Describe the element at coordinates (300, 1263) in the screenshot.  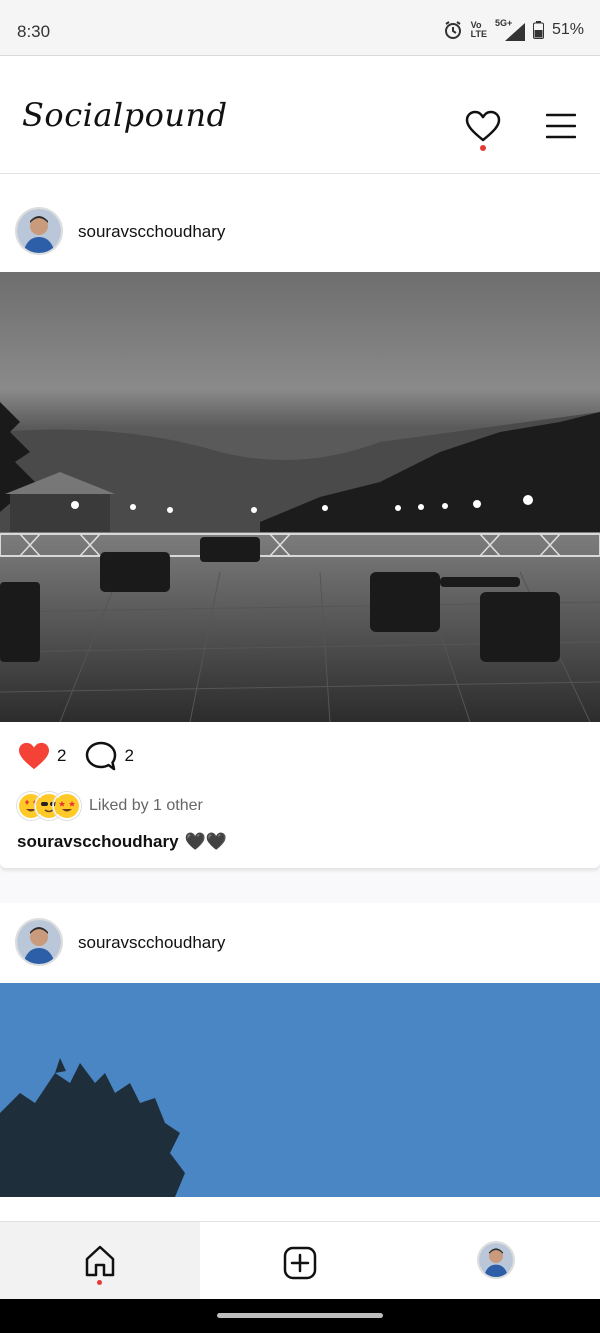
I see `add-post-icon` at that location.